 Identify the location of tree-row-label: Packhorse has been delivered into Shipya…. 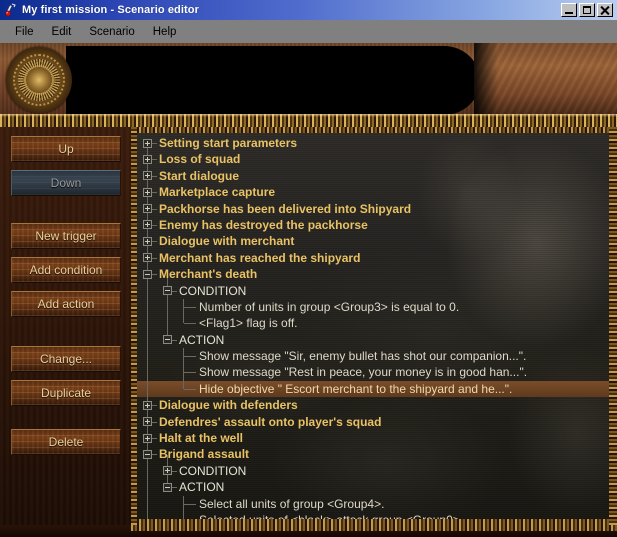
(285, 208).